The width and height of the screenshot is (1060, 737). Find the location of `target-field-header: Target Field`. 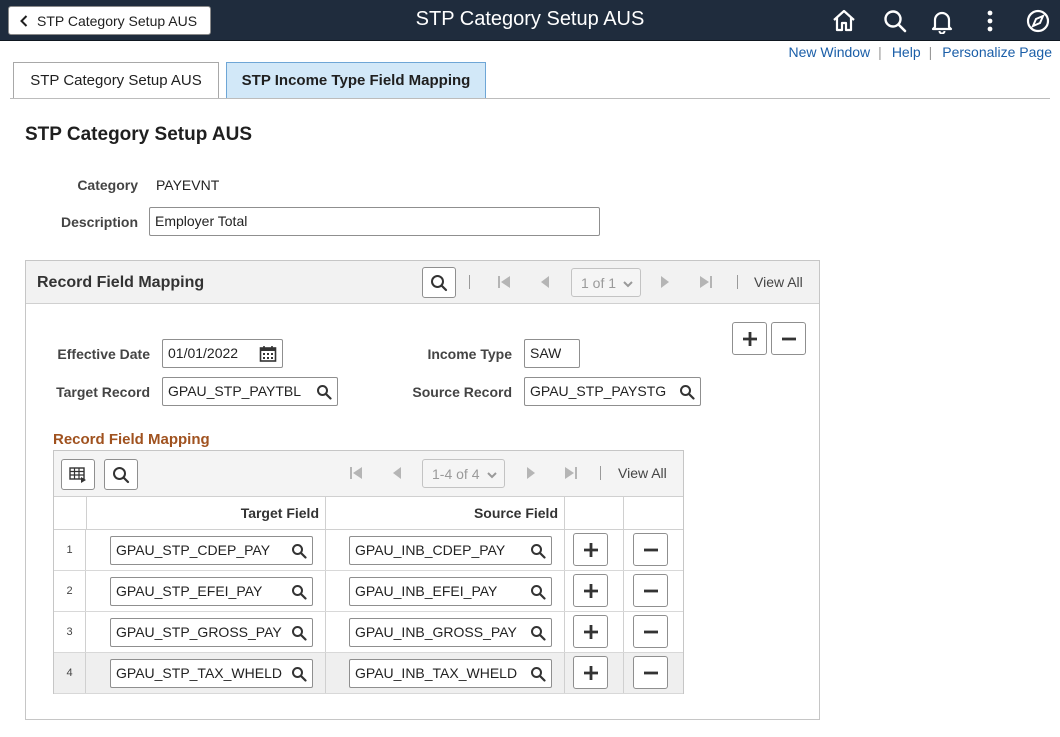

target-field-header: Target Field is located at coordinates (206, 513).